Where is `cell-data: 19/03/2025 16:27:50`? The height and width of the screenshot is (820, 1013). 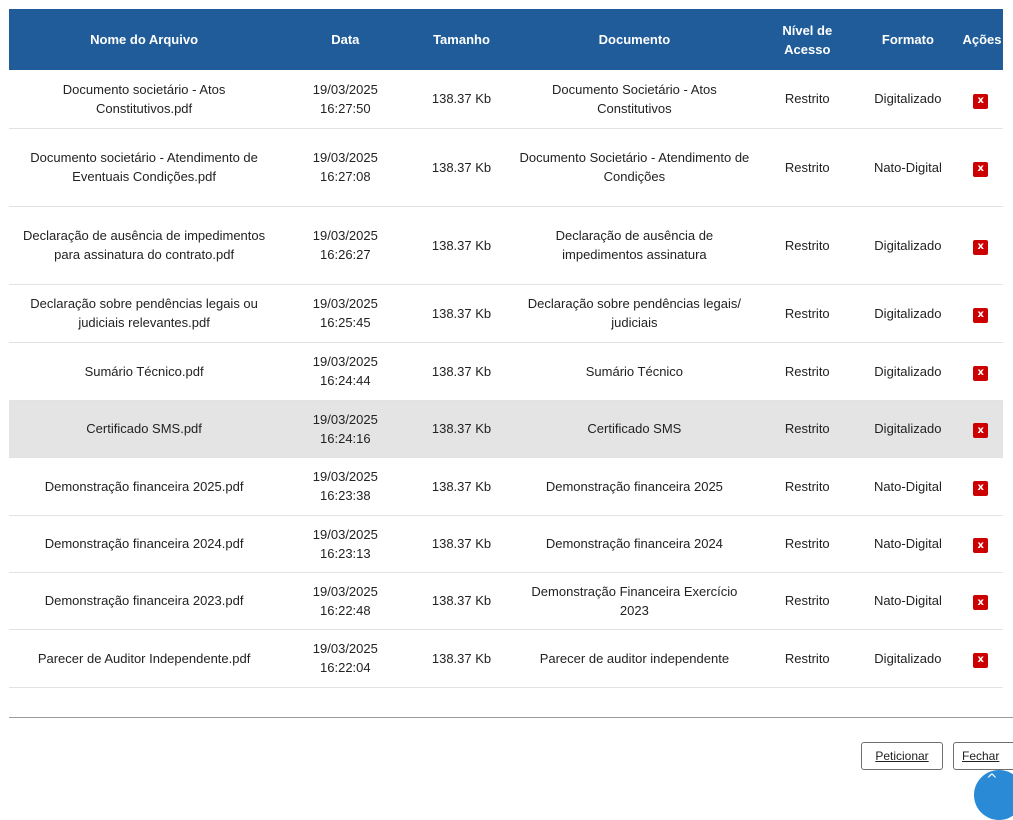 cell-data: 19/03/2025 16:27:50 is located at coordinates (345, 99).